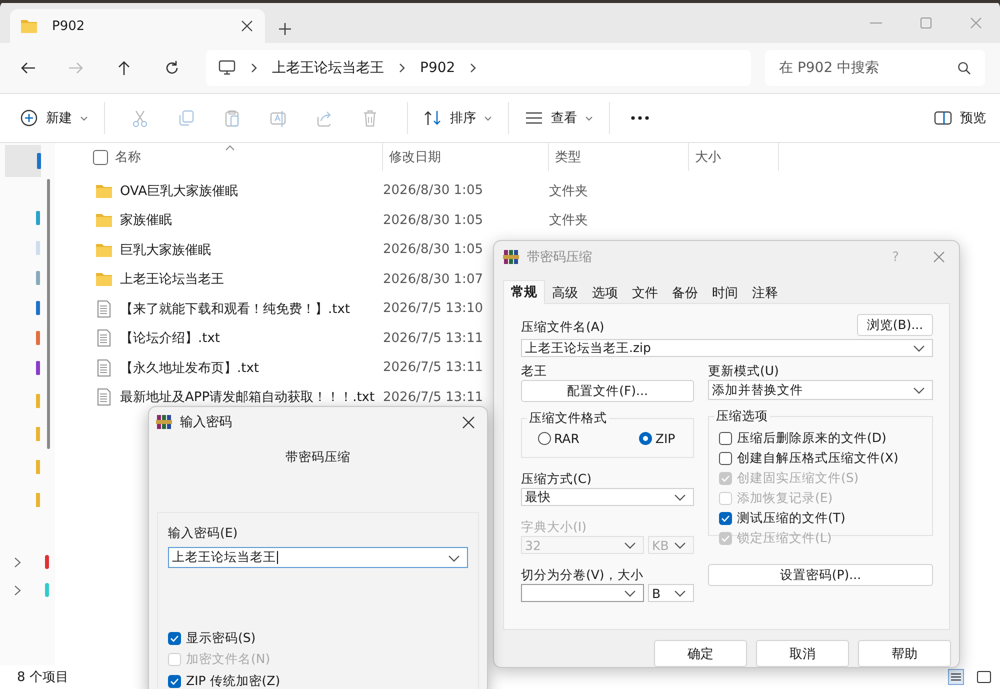  Describe the element at coordinates (640, 118) in the screenshot. I see `more-icon` at that location.